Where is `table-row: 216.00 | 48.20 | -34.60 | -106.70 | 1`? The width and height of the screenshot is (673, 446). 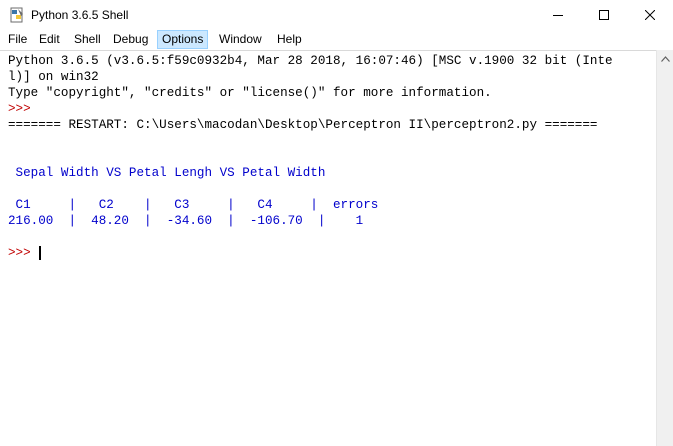
table-row: 216.00 | 48.20 | -34.60 | -106.70 | 1 is located at coordinates (186, 221).